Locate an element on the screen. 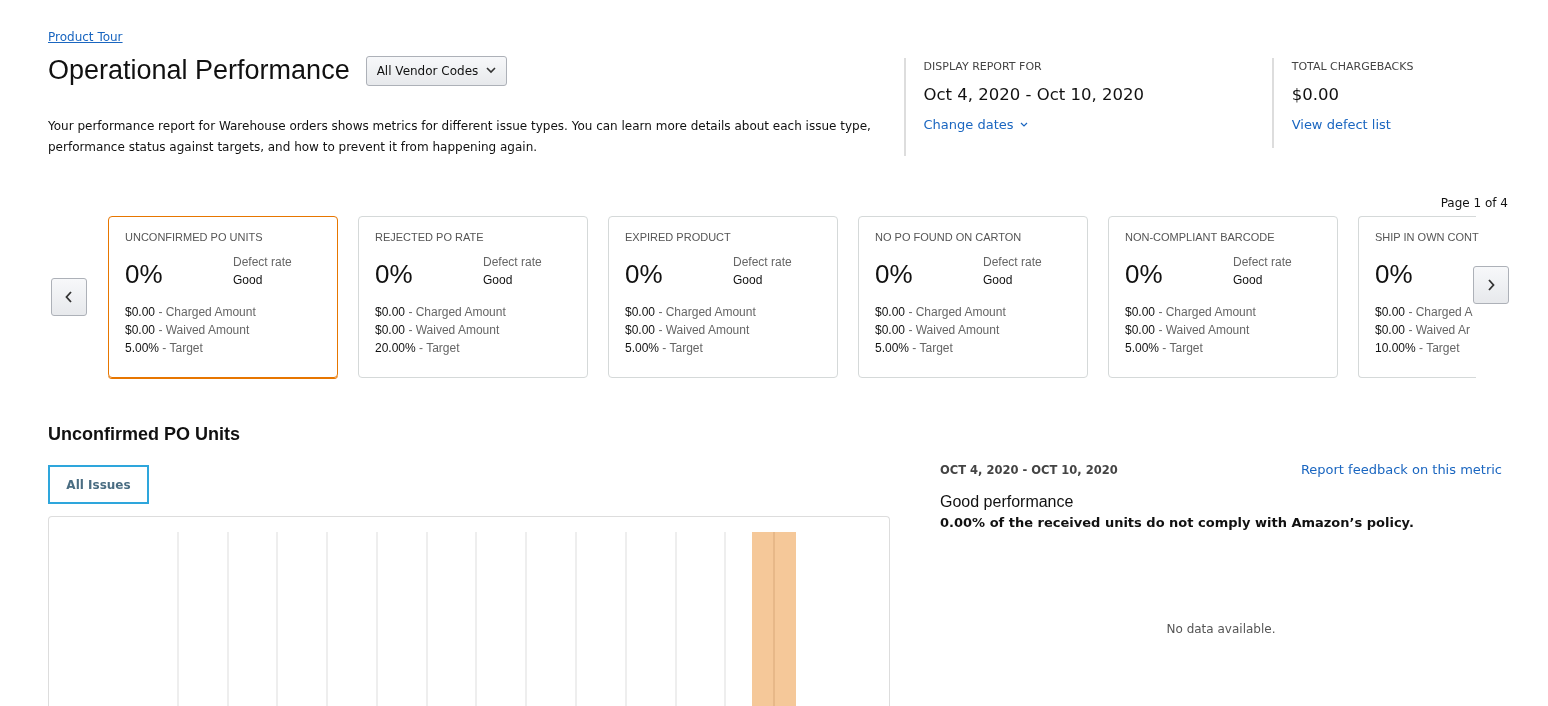 The image size is (1548, 706). all-issues-button: All Issues is located at coordinates (98, 484).